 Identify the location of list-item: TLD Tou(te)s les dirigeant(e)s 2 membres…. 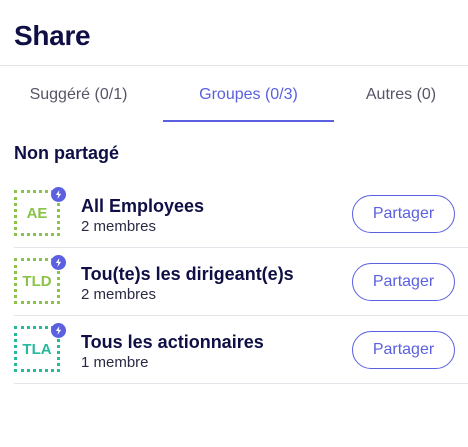
(241, 282).